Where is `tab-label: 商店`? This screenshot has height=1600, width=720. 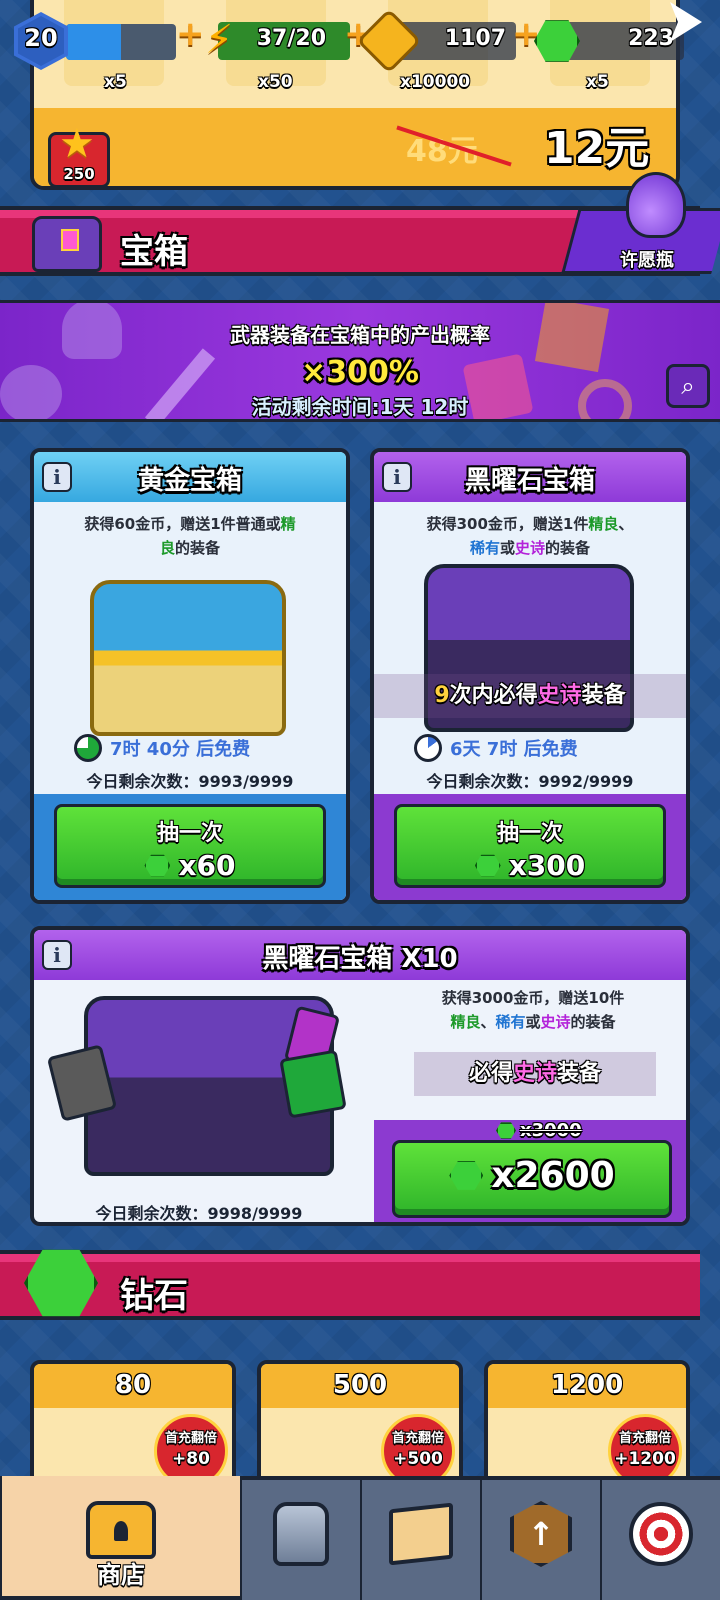 tab-label: 商店 is located at coordinates (121, 1575).